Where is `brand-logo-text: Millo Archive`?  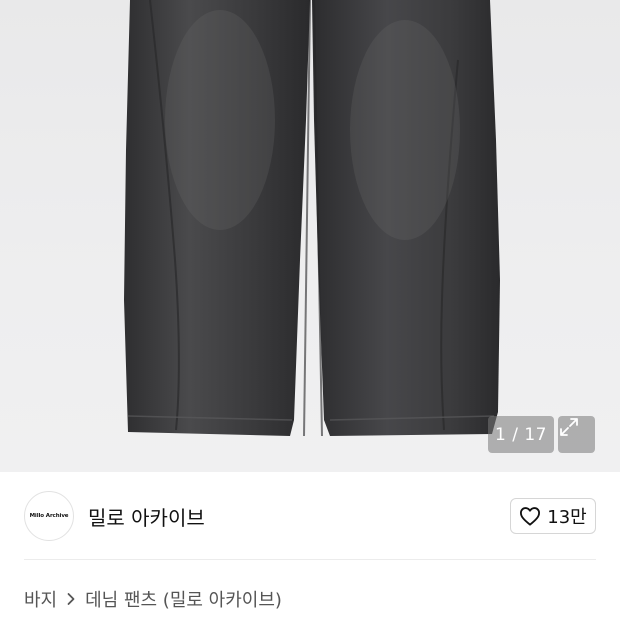 brand-logo-text: Millo Archive is located at coordinates (49, 516).